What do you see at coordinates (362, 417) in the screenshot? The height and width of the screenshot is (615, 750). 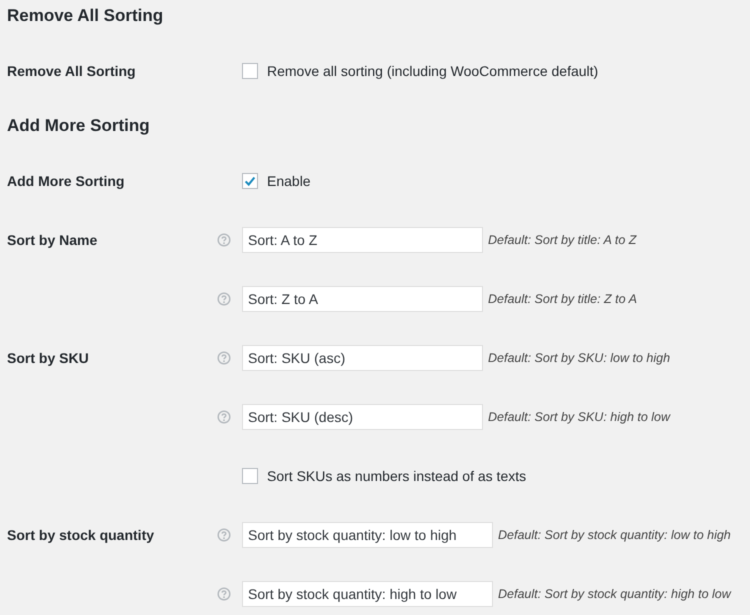 I see `input-field: Sort: SKU (desc)` at bounding box center [362, 417].